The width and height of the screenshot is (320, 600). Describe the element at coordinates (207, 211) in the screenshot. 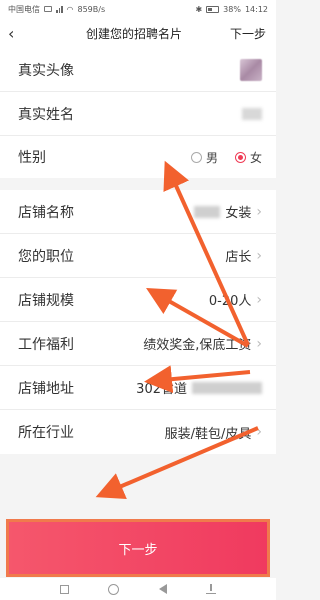

I see `store-name-blurred` at that location.